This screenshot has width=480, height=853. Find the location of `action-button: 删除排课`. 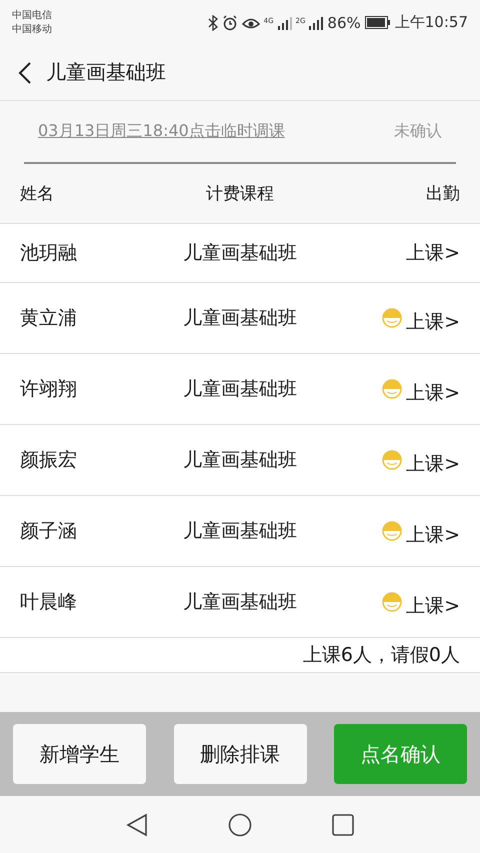

action-button: 删除排课 is located at coordinates (240, 754).